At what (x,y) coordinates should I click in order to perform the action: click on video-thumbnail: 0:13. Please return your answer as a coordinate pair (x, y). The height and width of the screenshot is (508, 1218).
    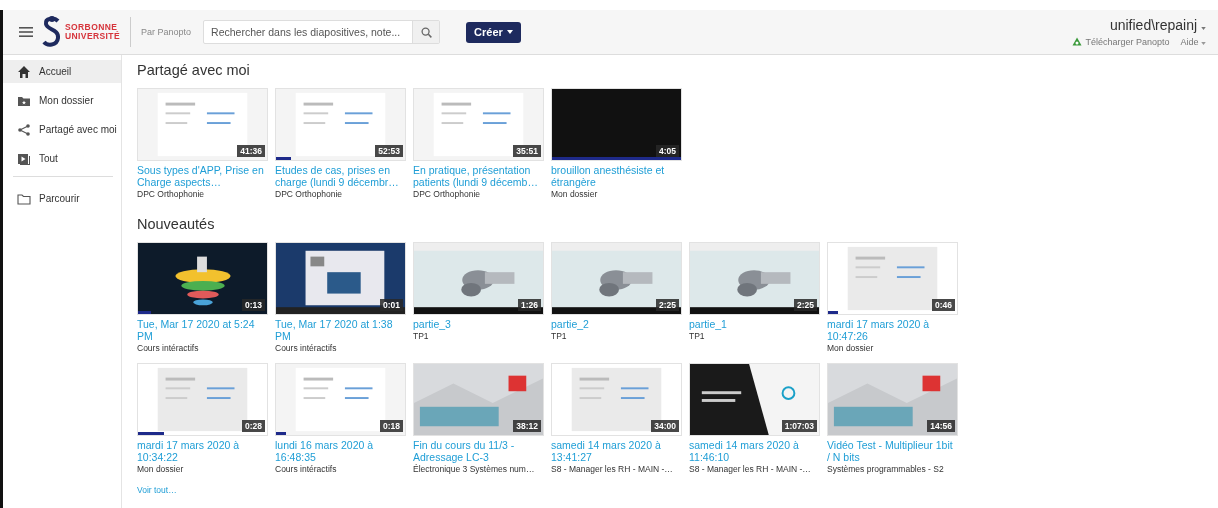
    Looking at the image, I should click on (202, 278).